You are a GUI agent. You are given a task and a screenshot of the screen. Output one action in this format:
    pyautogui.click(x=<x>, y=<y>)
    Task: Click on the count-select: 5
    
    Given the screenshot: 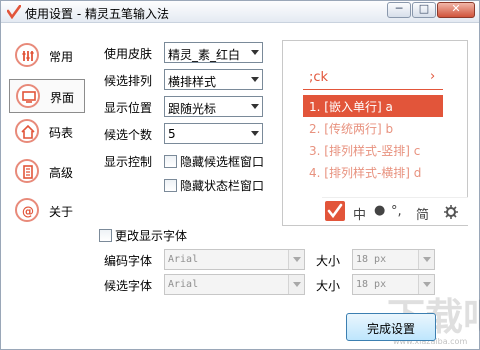 What is the action you would take?
    pyautogui.click(x=213, y=133)
    